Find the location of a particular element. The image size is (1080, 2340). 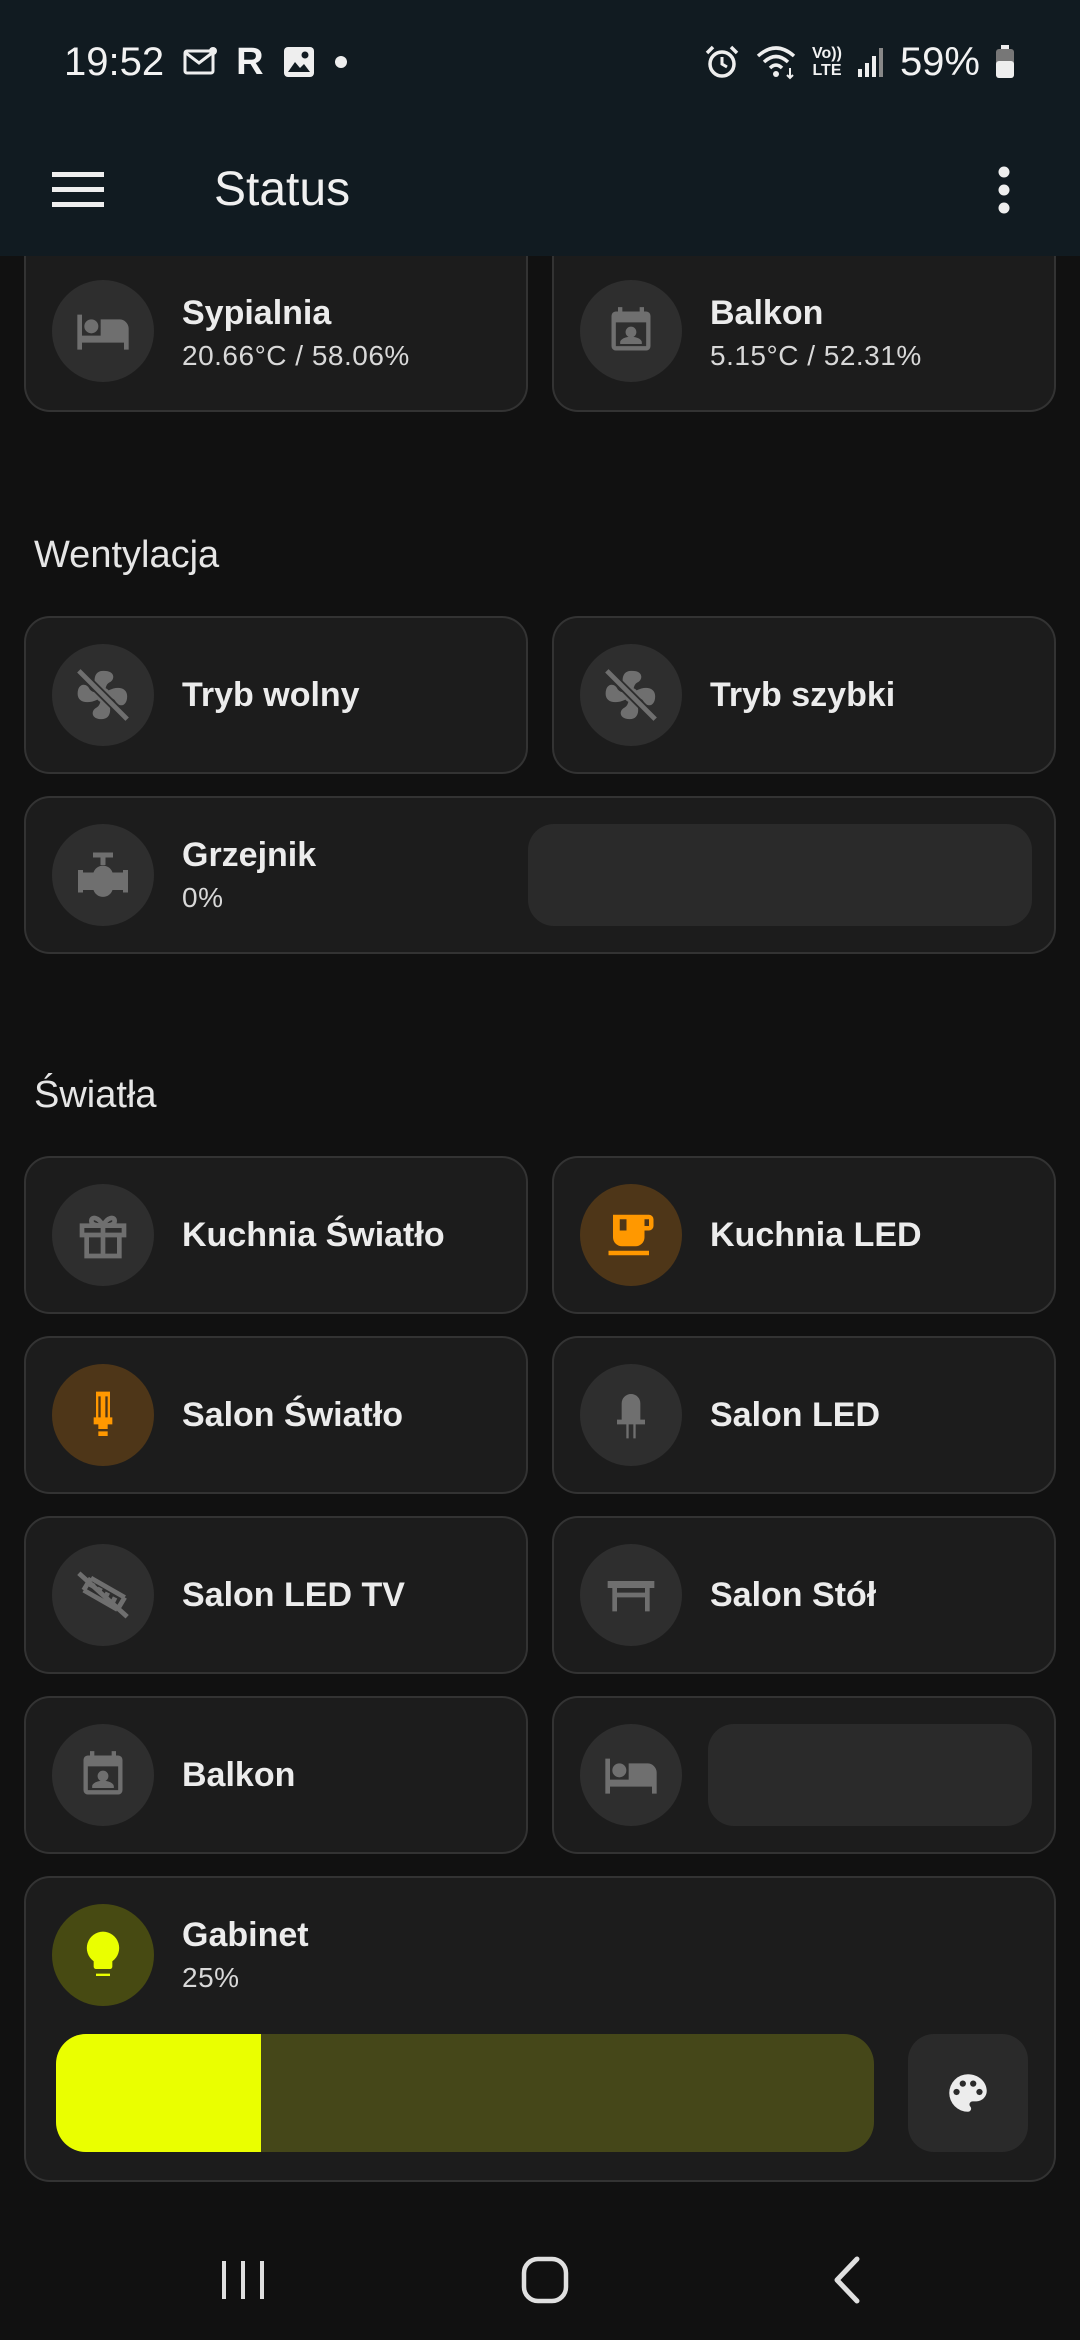

card-name: Salon LED TV is located at coordinates (293, 1595).